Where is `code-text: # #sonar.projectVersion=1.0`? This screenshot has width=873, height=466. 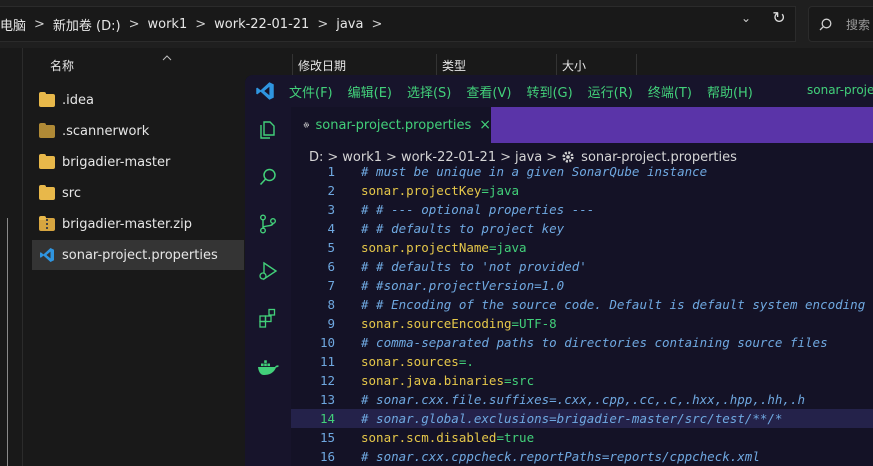
code-text: # #sonar.projectVersion=1.0 is located at coordinates (462, 285).